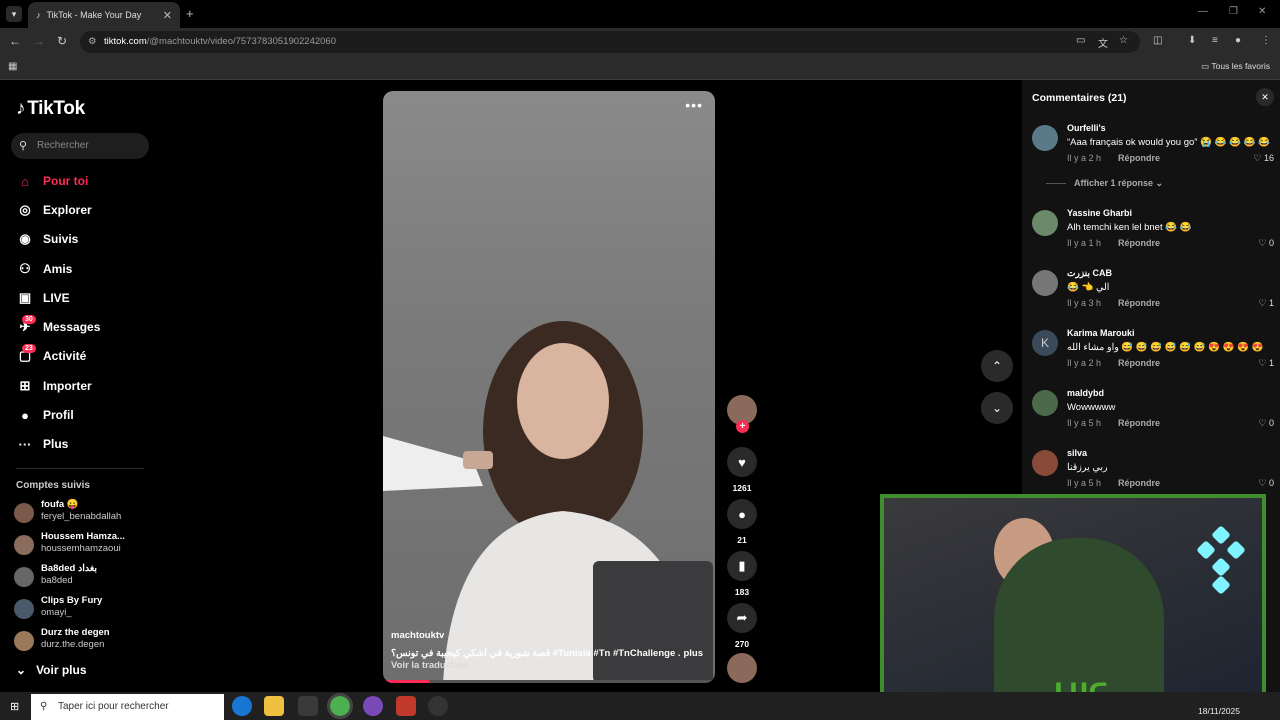 This screenshot has width=1280, height=720. I want to click on site-info-icon: ⚙, so click(92, 42).